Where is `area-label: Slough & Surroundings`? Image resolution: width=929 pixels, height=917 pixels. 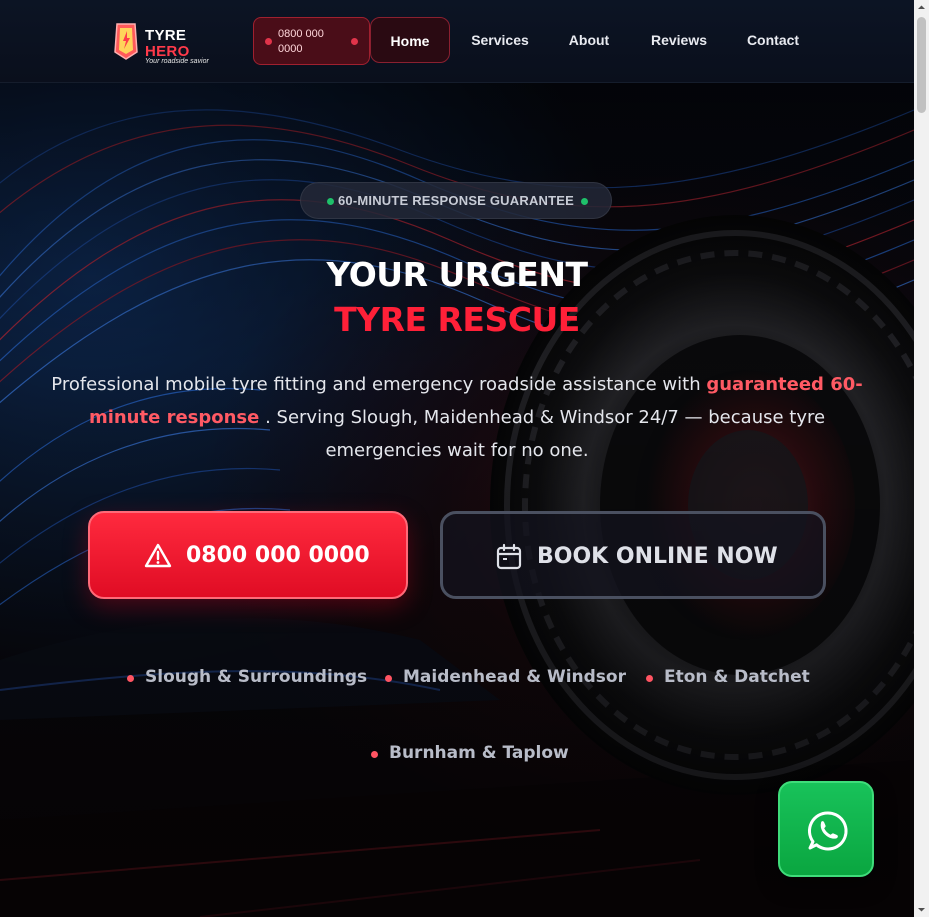
area-label: Slough & Surroundings is located at coordinates (256, 677).